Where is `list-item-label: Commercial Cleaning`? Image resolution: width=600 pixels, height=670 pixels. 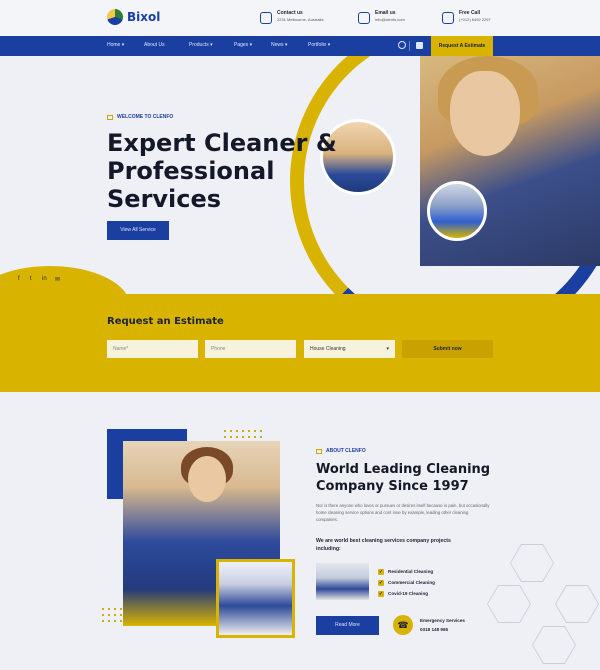
list-item-label: Commercial Cleaning is located at coordinates (411, 582).